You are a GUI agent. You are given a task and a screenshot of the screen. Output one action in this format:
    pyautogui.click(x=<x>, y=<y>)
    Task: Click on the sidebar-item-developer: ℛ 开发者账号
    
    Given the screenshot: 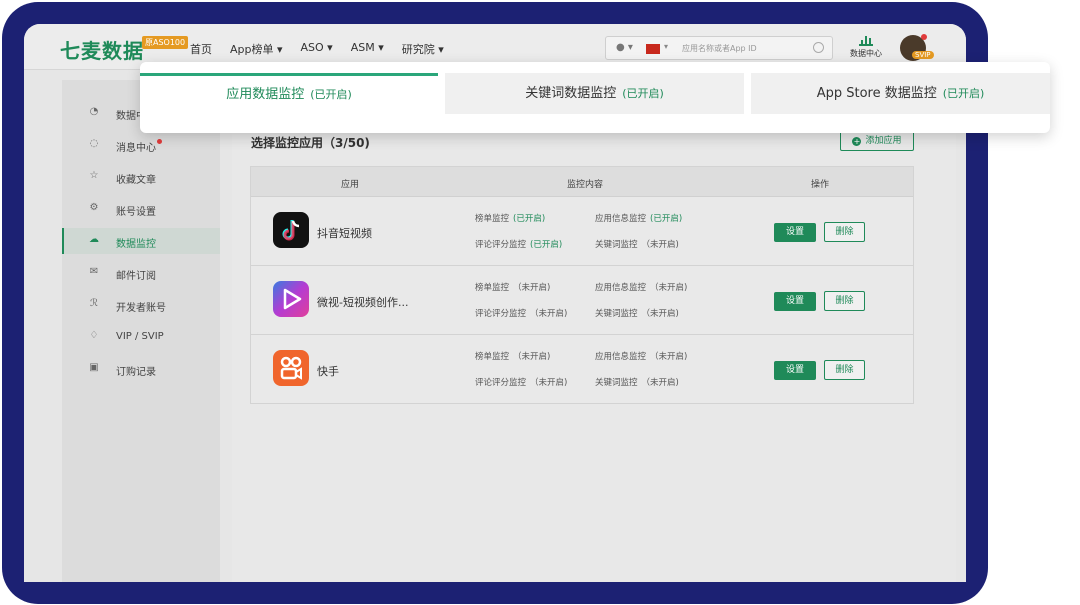 What is the action you would take?
    pyautogui.click(x=141, y=305)
    